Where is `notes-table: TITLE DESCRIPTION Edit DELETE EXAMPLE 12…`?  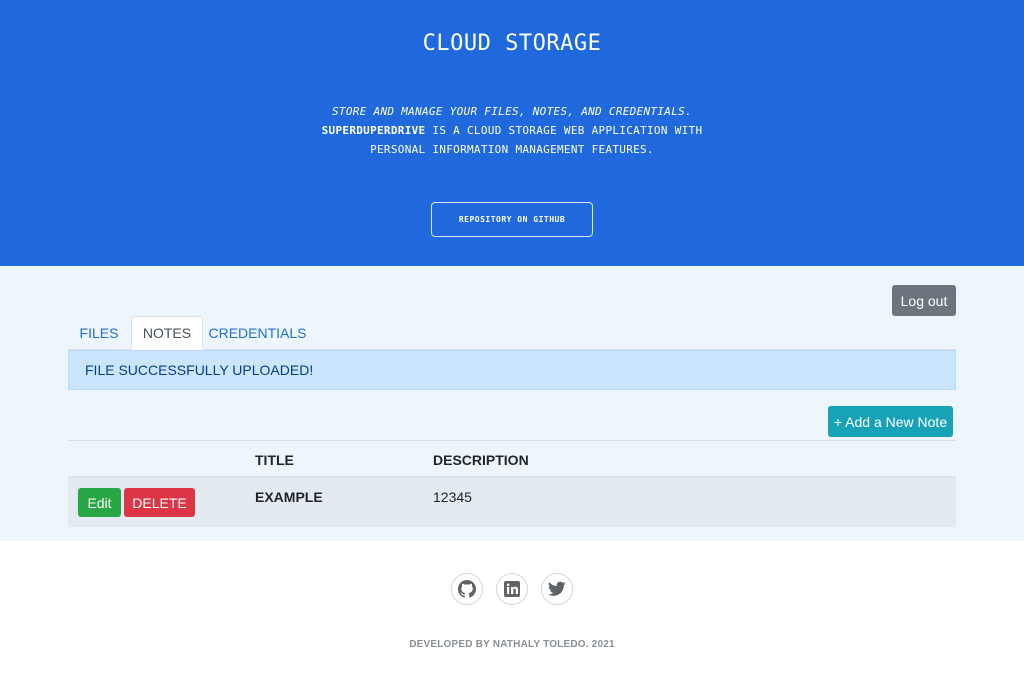 notes-table: TITLE DESCRIPTION Edit DELETE EXAMPLE 12… is located at coordinates (512, 483).